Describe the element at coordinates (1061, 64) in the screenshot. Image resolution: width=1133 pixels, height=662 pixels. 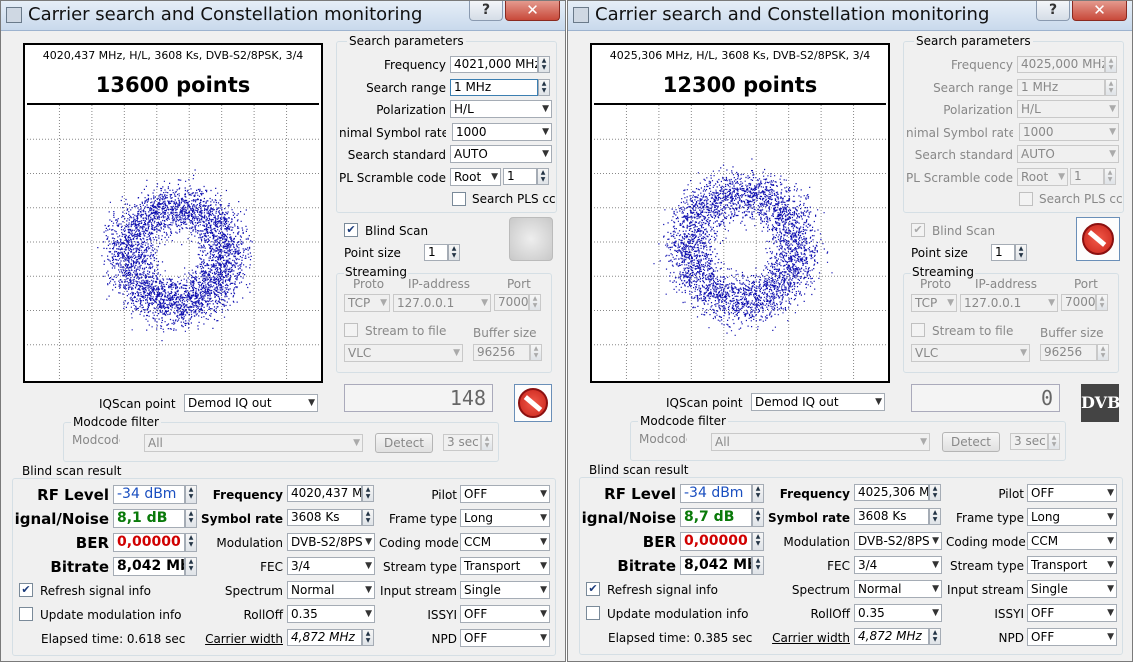
I see `frequency-input: 4025,000 MHz` at that location.